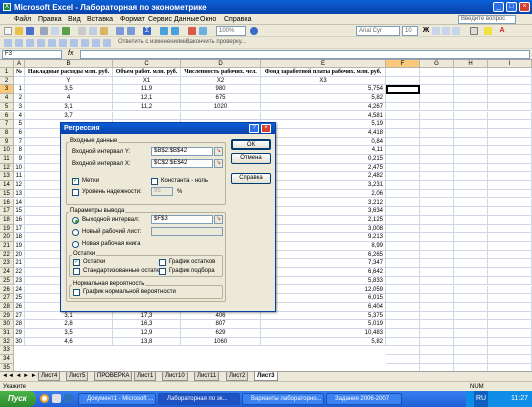 The image size is (532, 407). Describe the element at coordinates (175, 31) in the screenshot. I see `sort-desc-icon` at that location.